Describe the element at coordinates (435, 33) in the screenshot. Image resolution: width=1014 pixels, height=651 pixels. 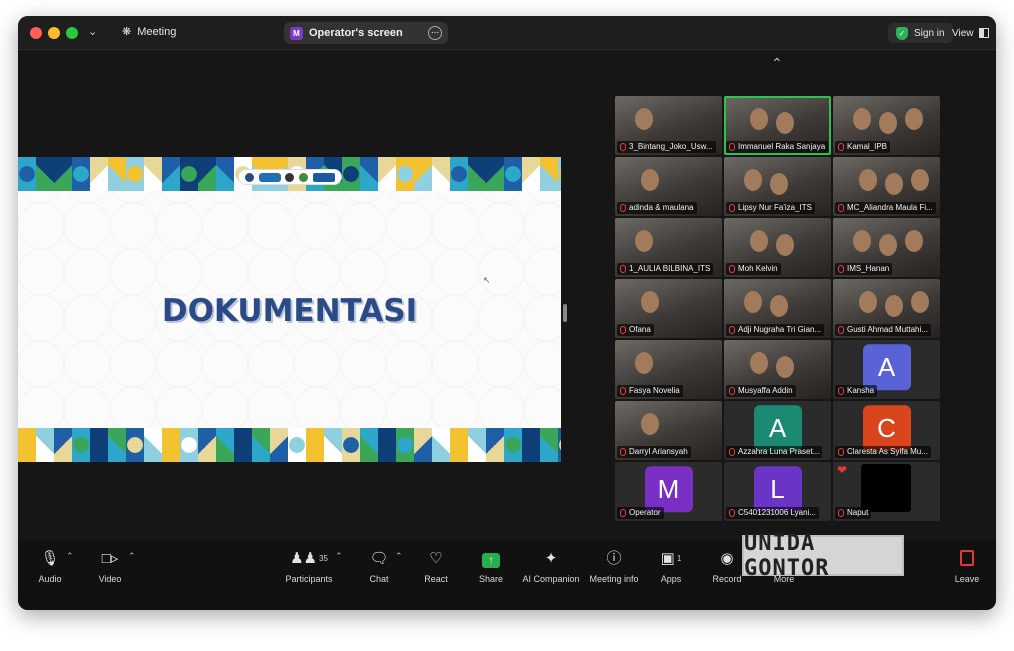
I see `more-options-icon: ⋯` at that location.